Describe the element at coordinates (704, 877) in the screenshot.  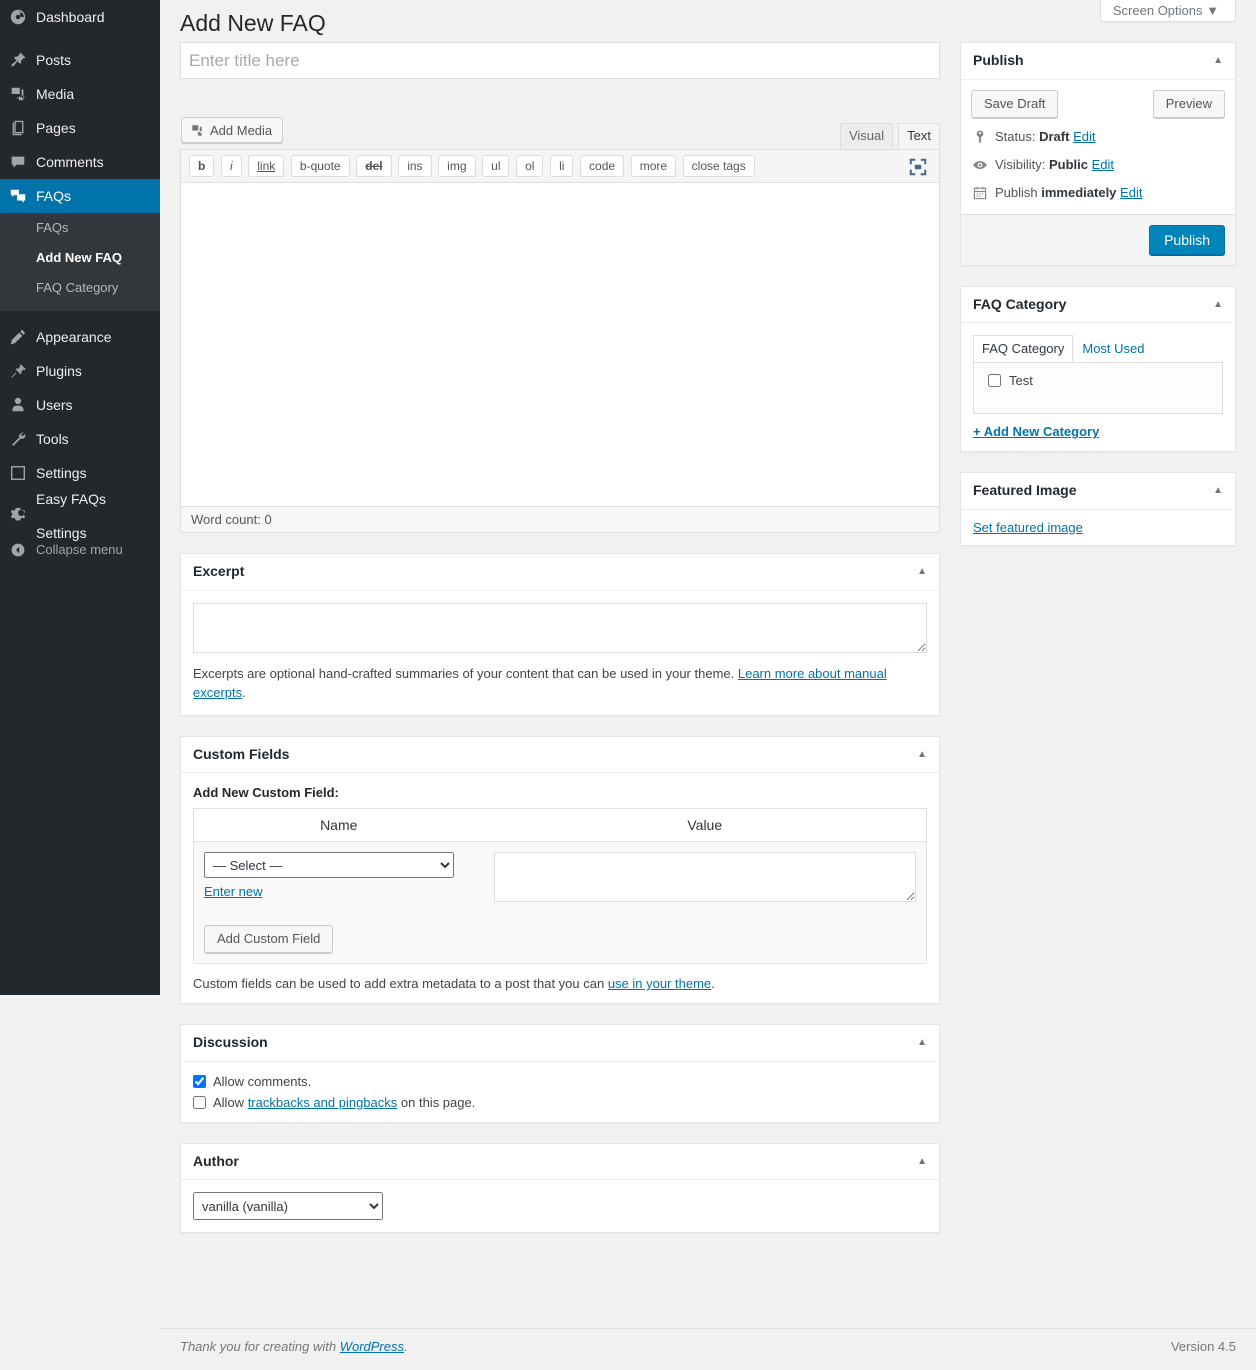
I see `custom-field-value-textarea` at that location.